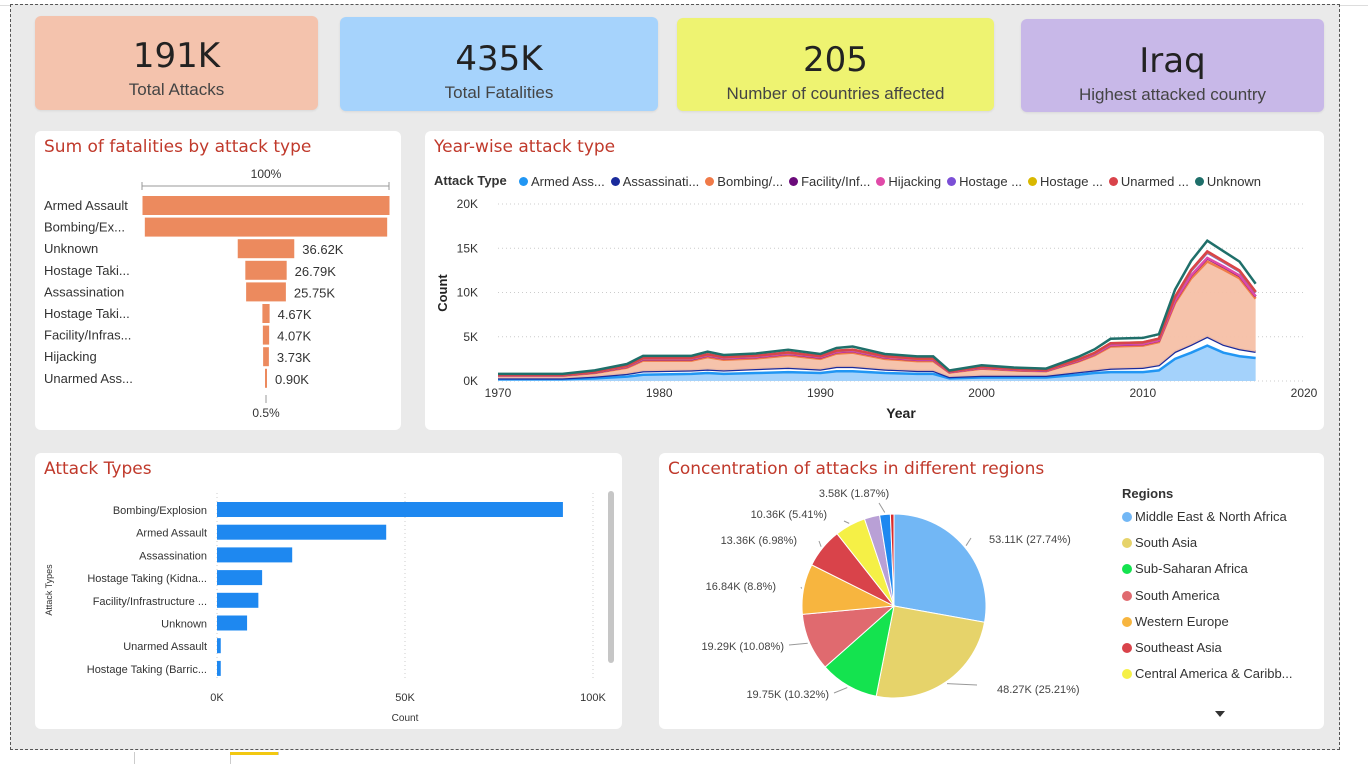 The height and width of the screenshot is (764, 1368). What do you see at coordinates (940, 568) in the screenshot?
I see `pie-slice` at bounding box center [940, 568].